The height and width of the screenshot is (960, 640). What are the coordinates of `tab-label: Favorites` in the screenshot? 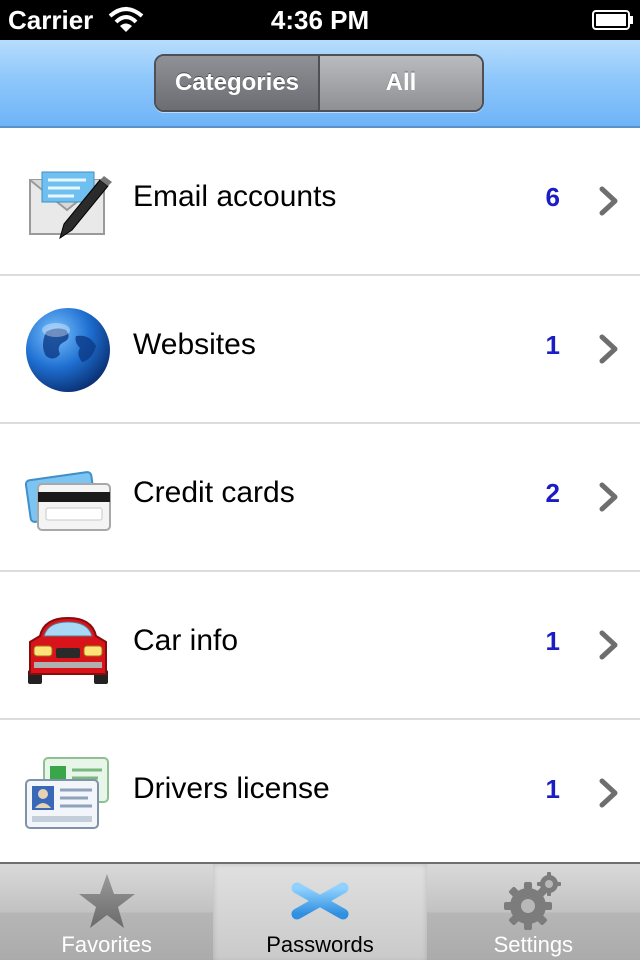 It's located at (106, 944).